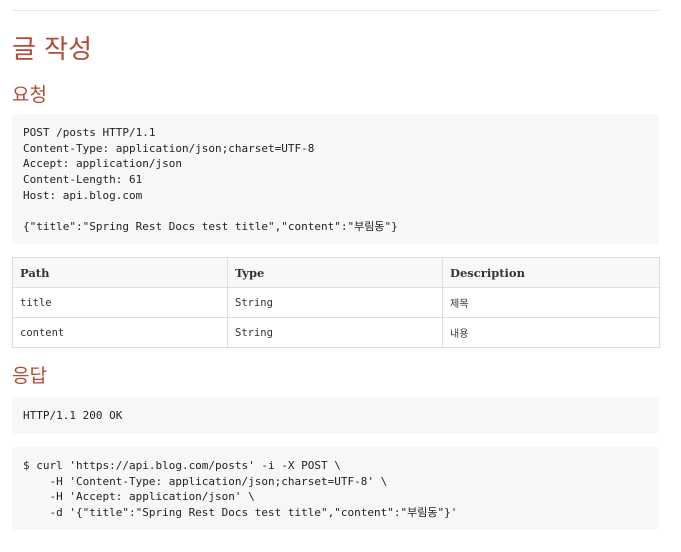  Describe the element at coordinates (551, 332) in the screenshot. I see `field-description: 내용` at that location.